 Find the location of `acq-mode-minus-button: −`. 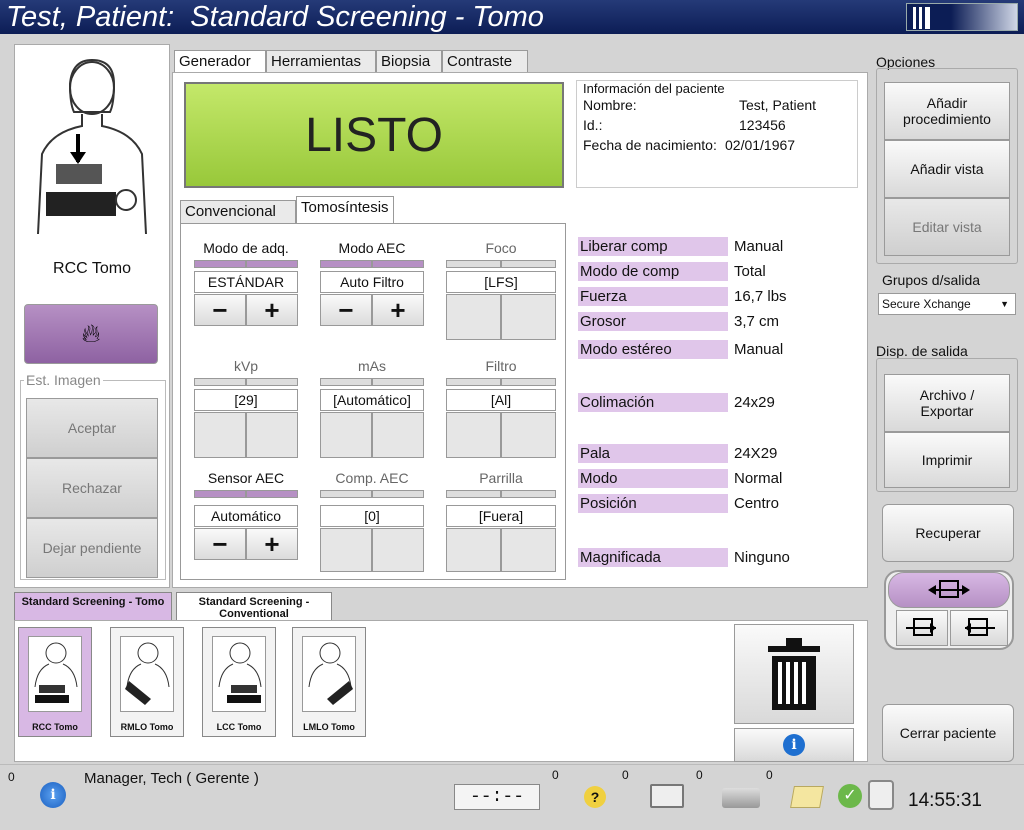

acq-mode-minus-button: − is located at coordinates (220, 310).